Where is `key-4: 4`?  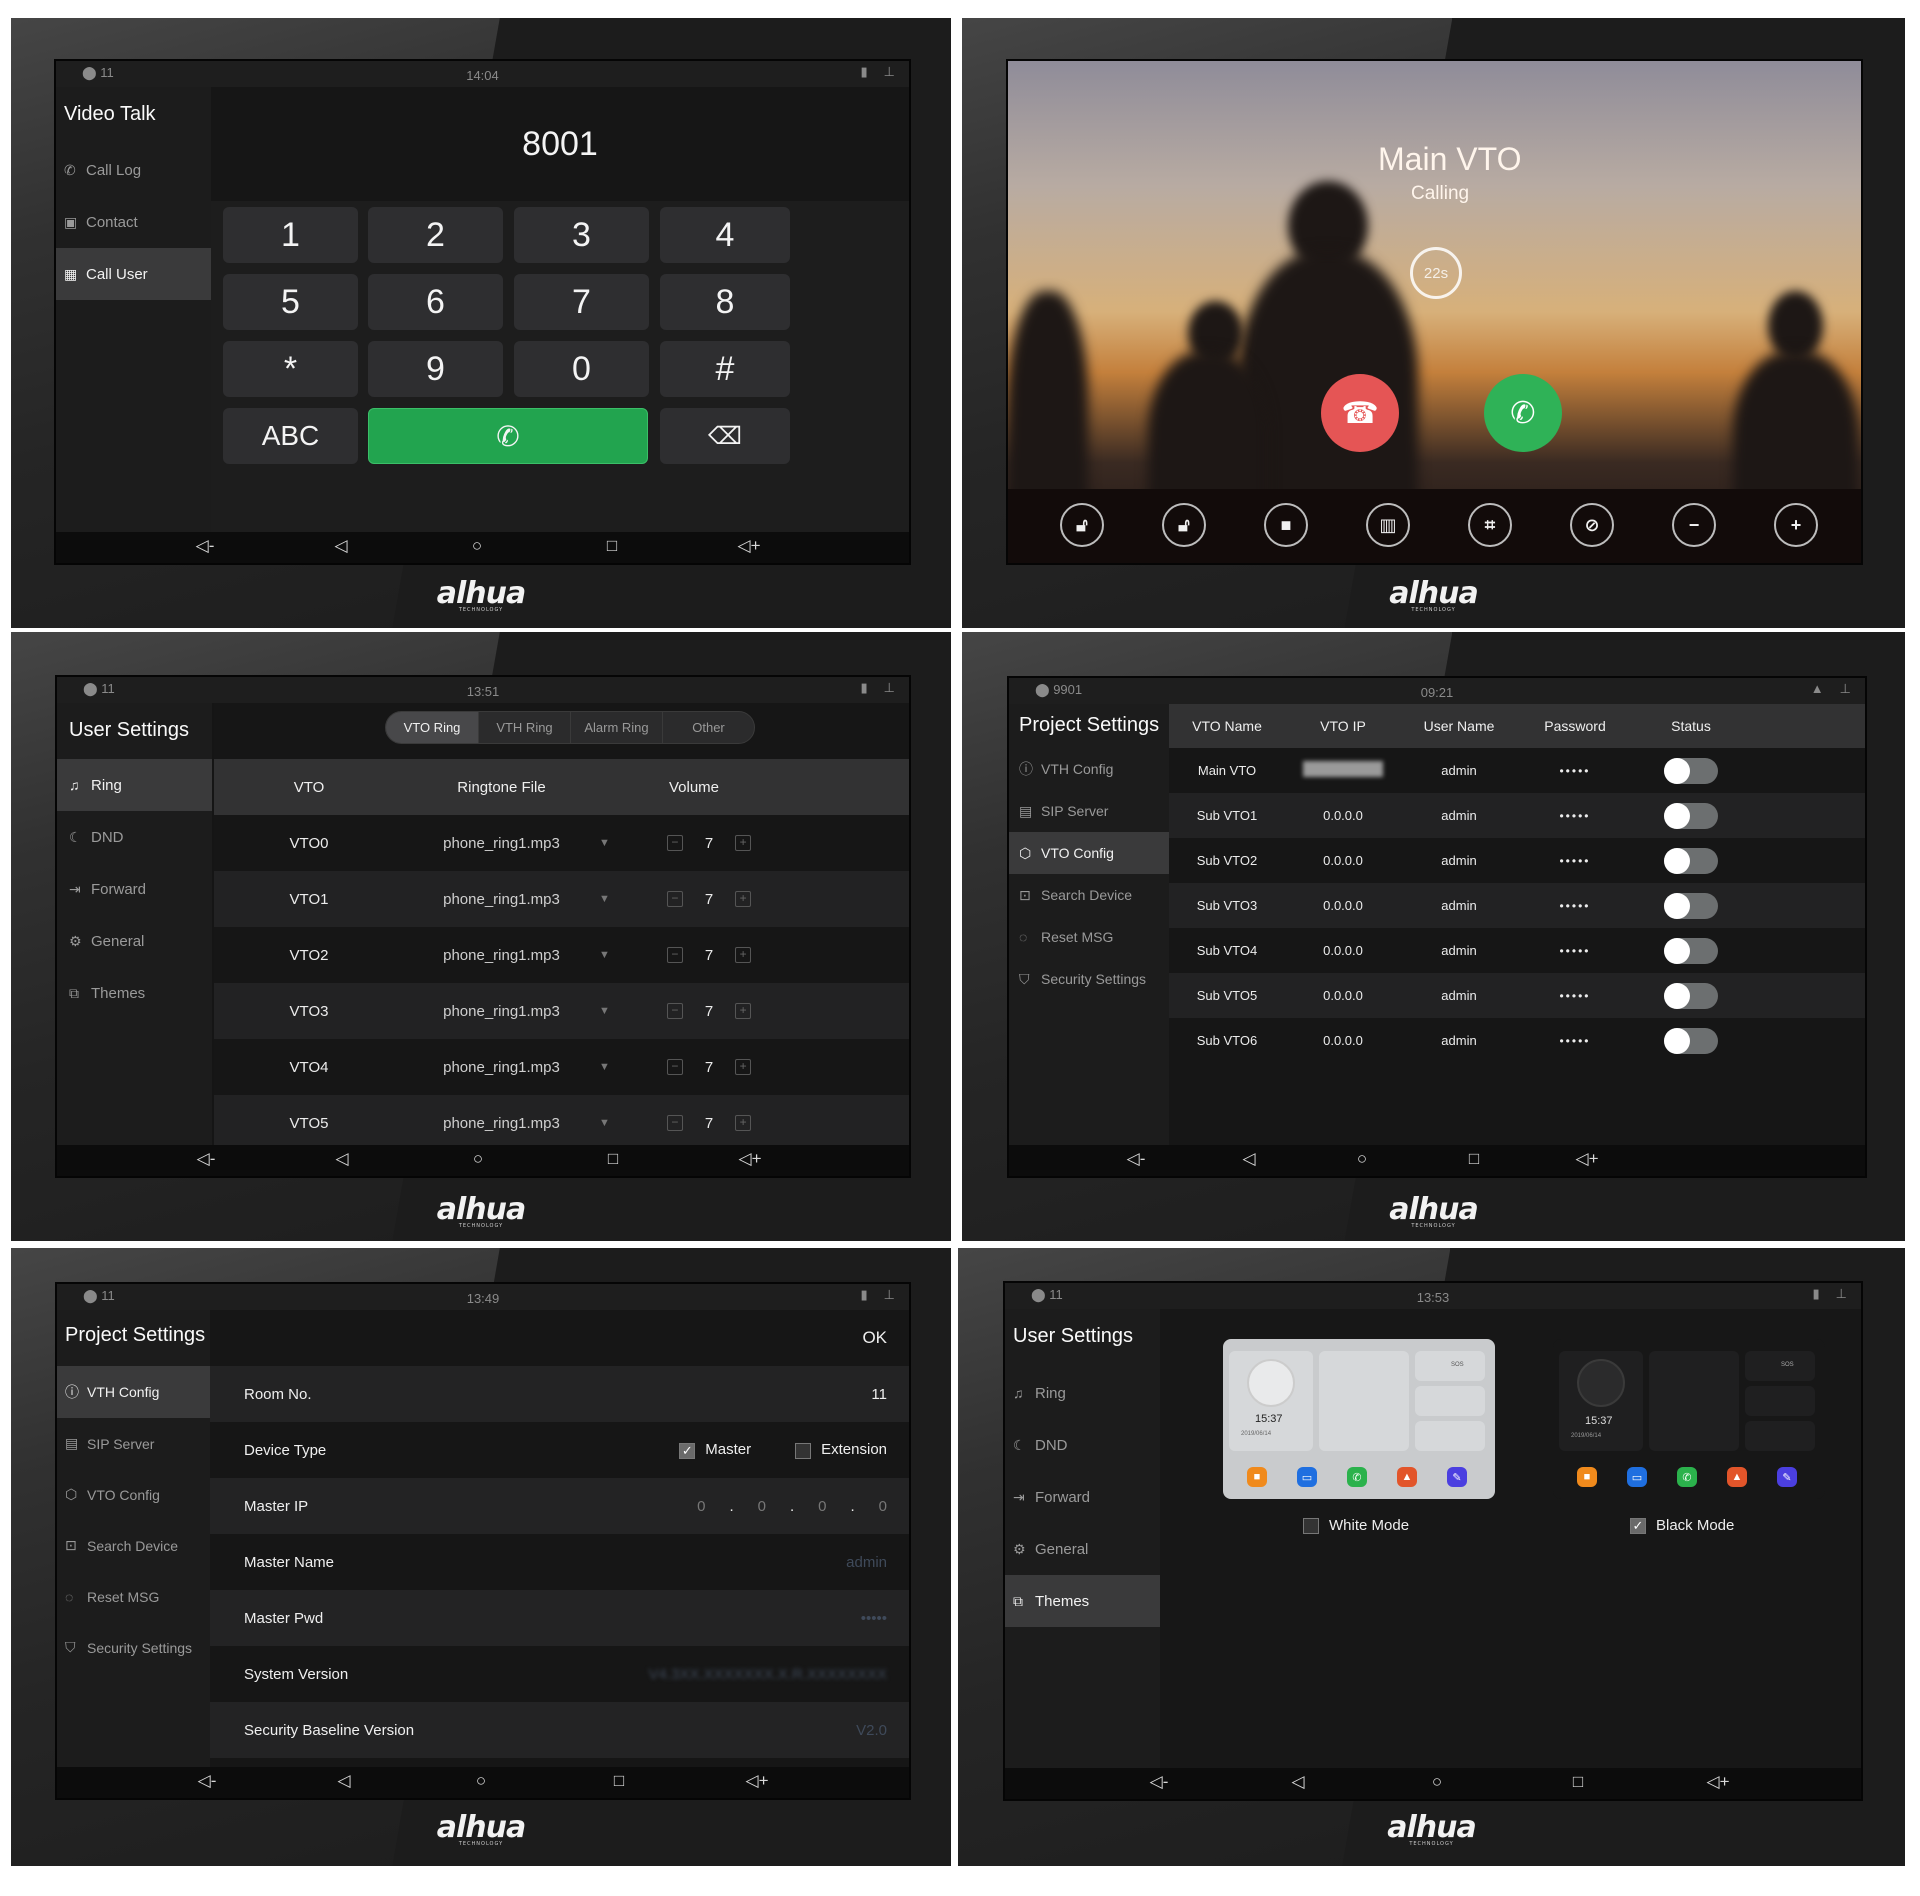 key-4: 4 is located at coordinates (725, 235).